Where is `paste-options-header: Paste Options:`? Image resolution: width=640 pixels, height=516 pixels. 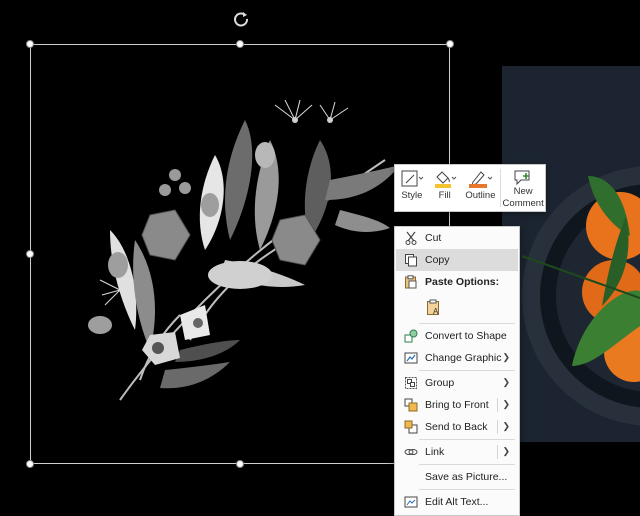 paste-options-header: Paste Options: is located at coordinates (457, 282).